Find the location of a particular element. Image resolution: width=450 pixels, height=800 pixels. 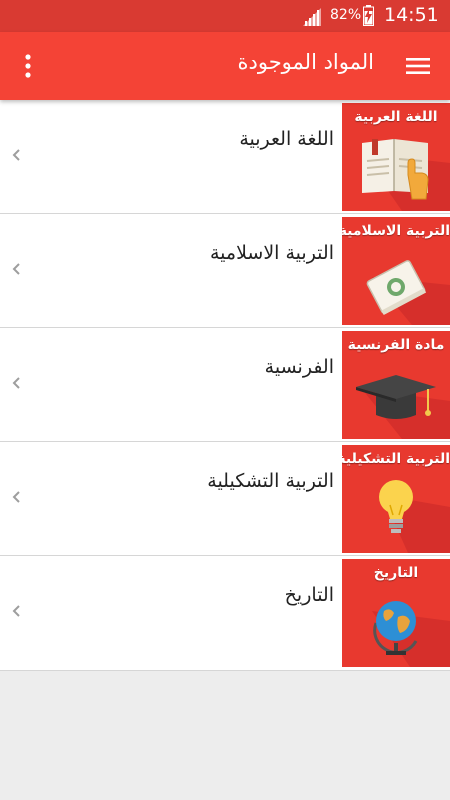

thumbnail-title: التاريخ is located at coordinates (396, 573).